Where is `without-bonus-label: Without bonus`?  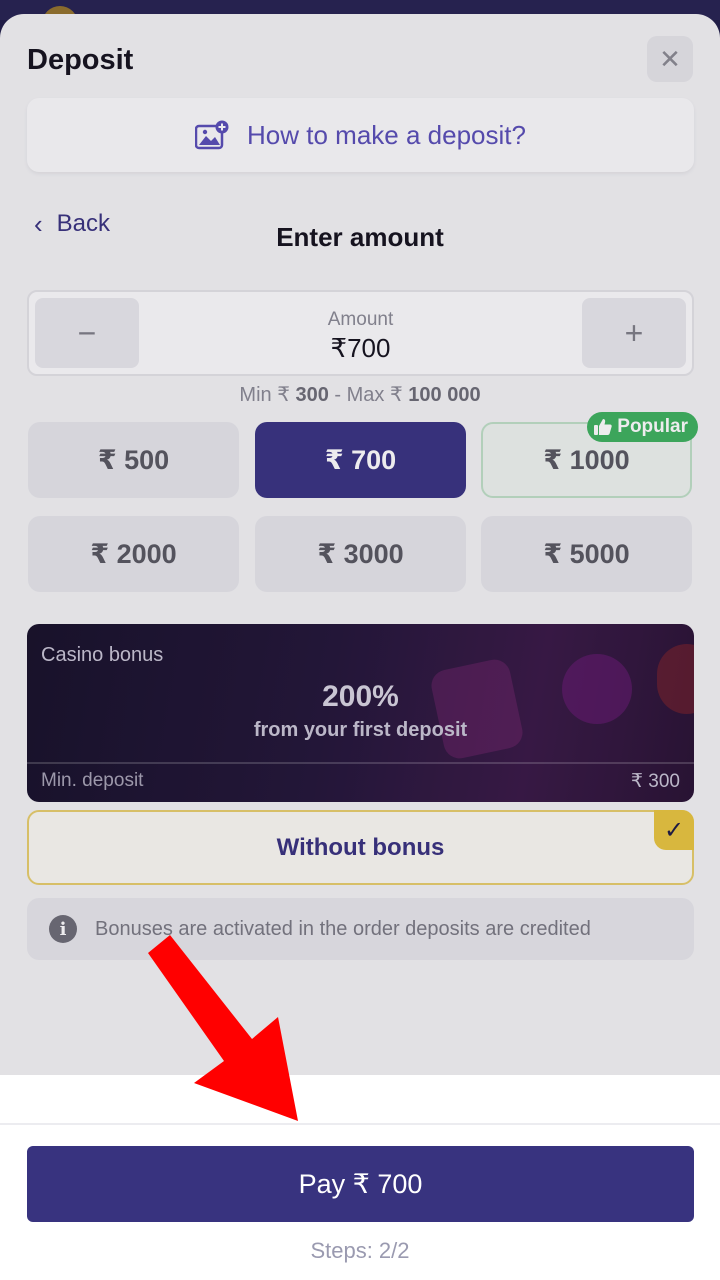
without-bonus-label: Without bonus is located at coordinates (360, 847).